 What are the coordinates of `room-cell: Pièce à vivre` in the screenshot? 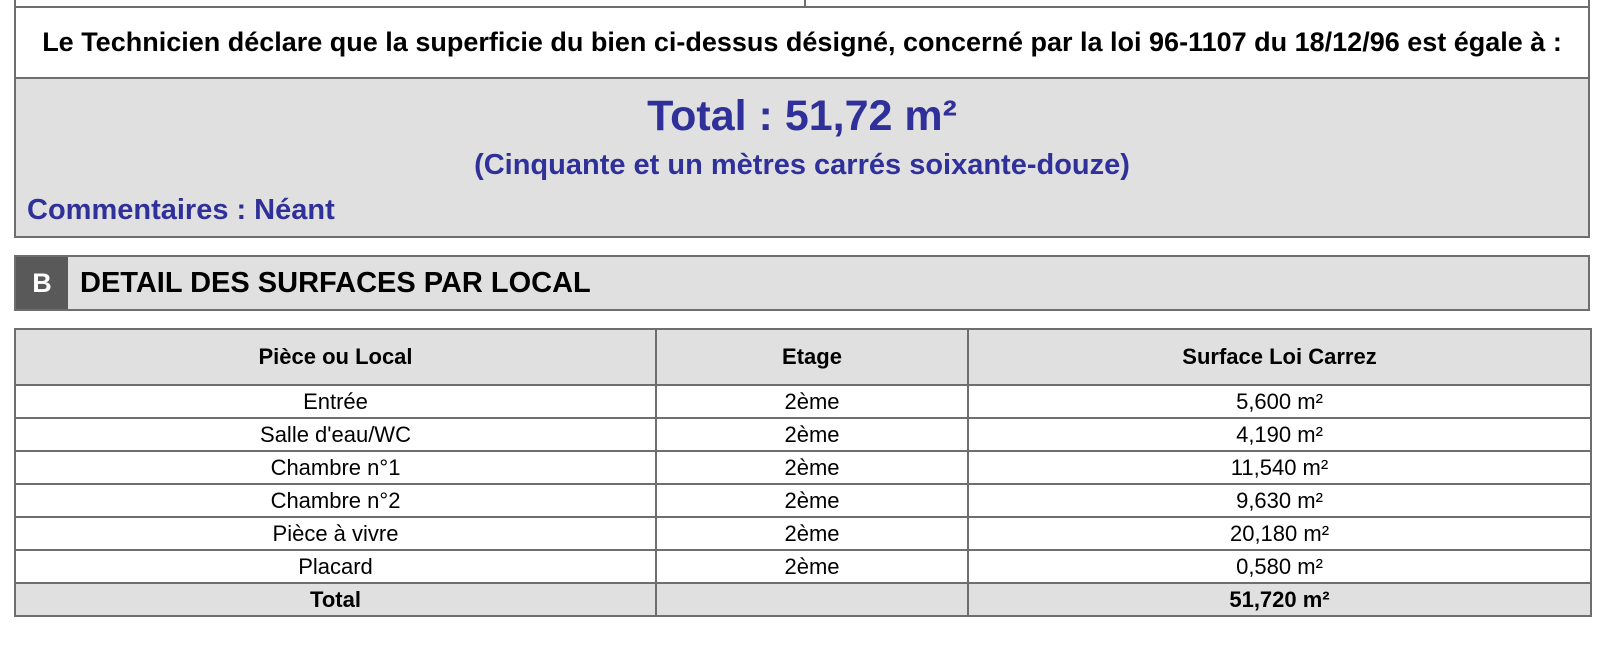 It's located at (335, 533).